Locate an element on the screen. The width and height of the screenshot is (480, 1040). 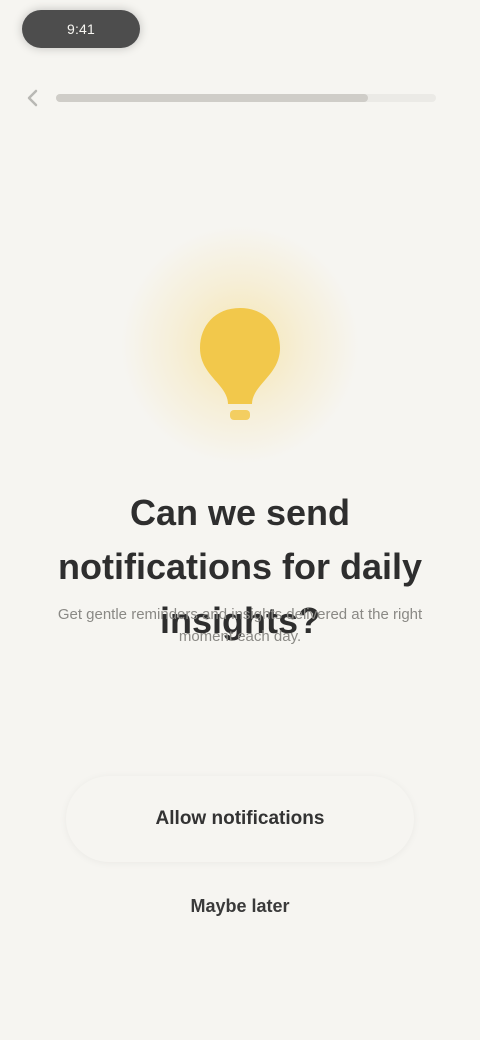
lightbulb-icon is located at coordinates (240, 364).